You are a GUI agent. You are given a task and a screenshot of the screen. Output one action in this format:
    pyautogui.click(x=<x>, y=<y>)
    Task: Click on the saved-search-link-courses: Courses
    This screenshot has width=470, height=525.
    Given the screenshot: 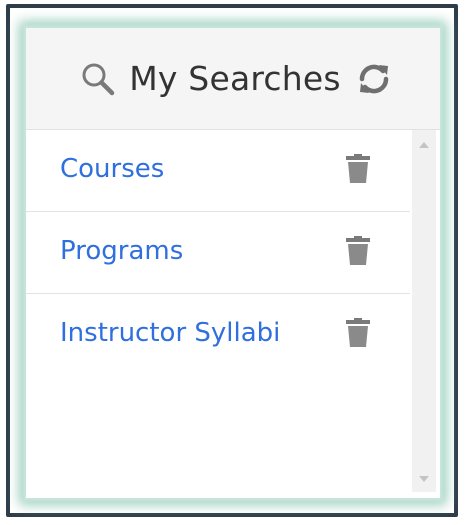 What is the action you would take?
    pyautogui.click(x=112, y=169)
    